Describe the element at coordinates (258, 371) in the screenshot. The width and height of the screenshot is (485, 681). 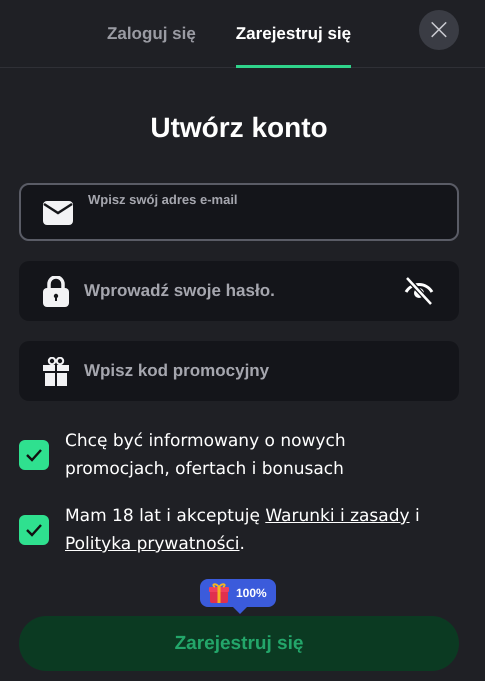
I see `input-field: Wpisz kod promocyjny` at that location.